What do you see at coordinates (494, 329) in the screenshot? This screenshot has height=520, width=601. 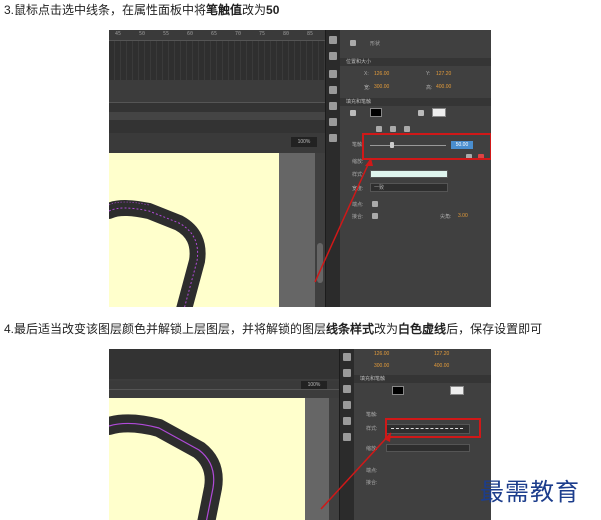 I see `step4-text-suffix: 后，保存设置即可` at bounding box center [494, 329].